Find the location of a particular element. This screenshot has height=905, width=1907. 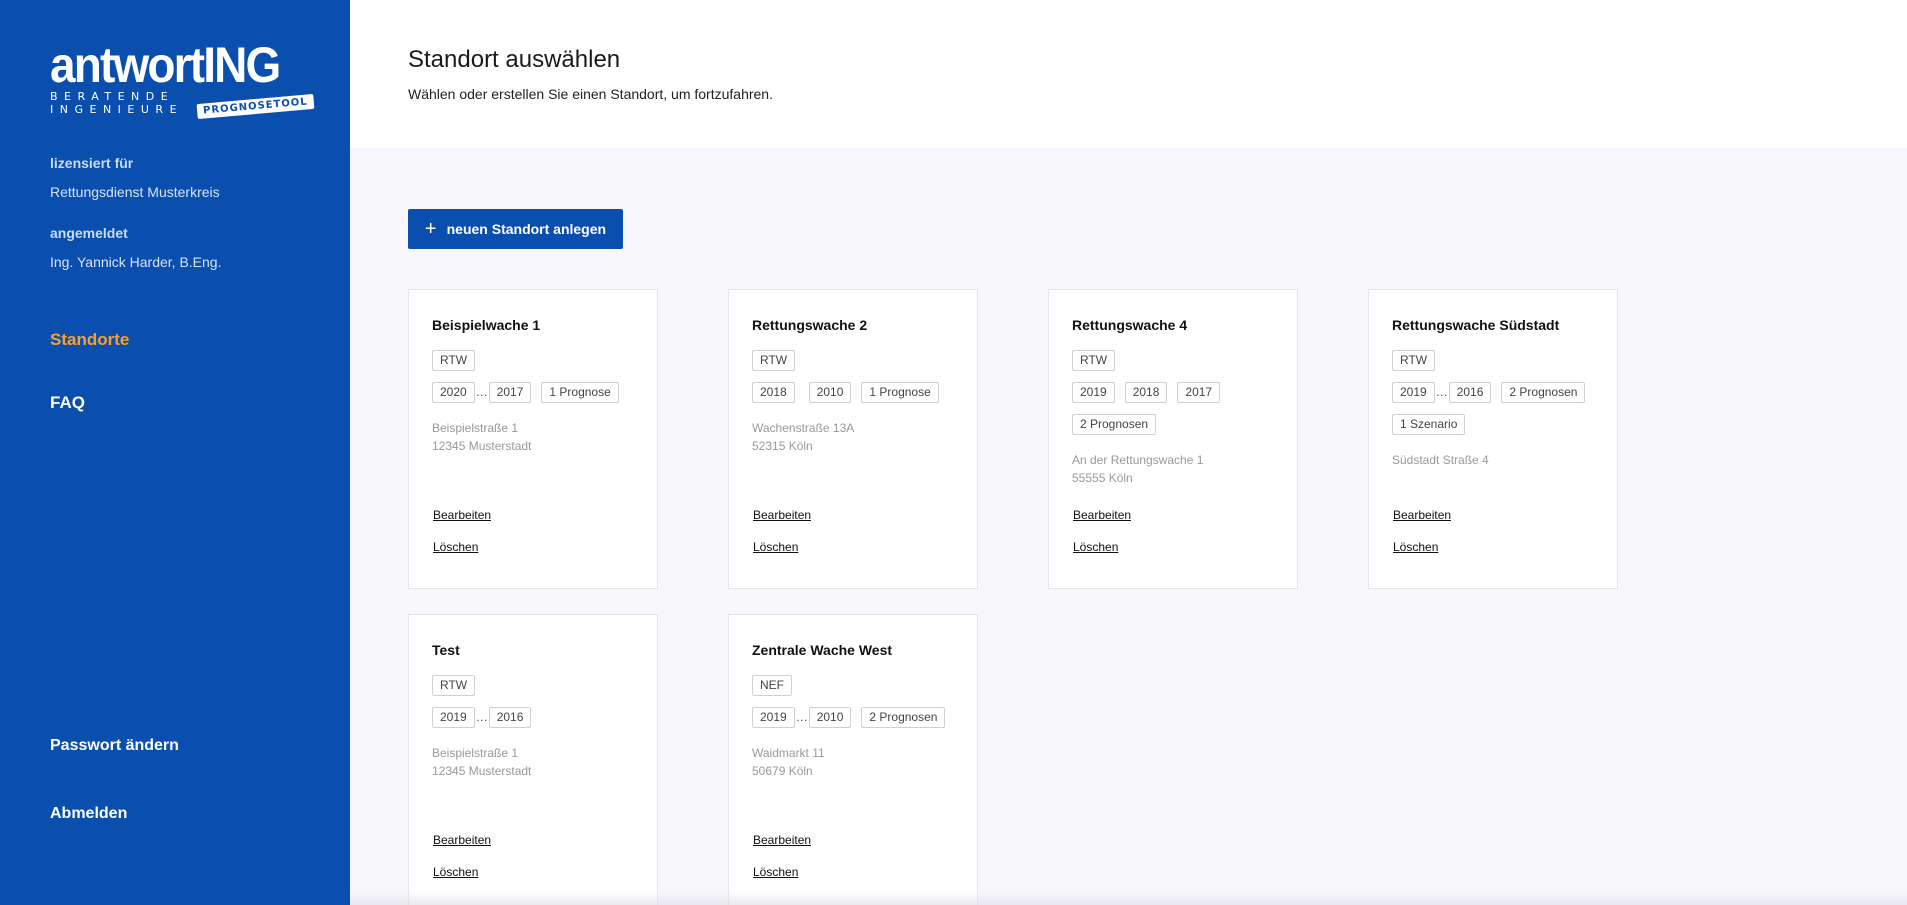

location-name: Zentrale Wache West is located at coordinates (822, 650).